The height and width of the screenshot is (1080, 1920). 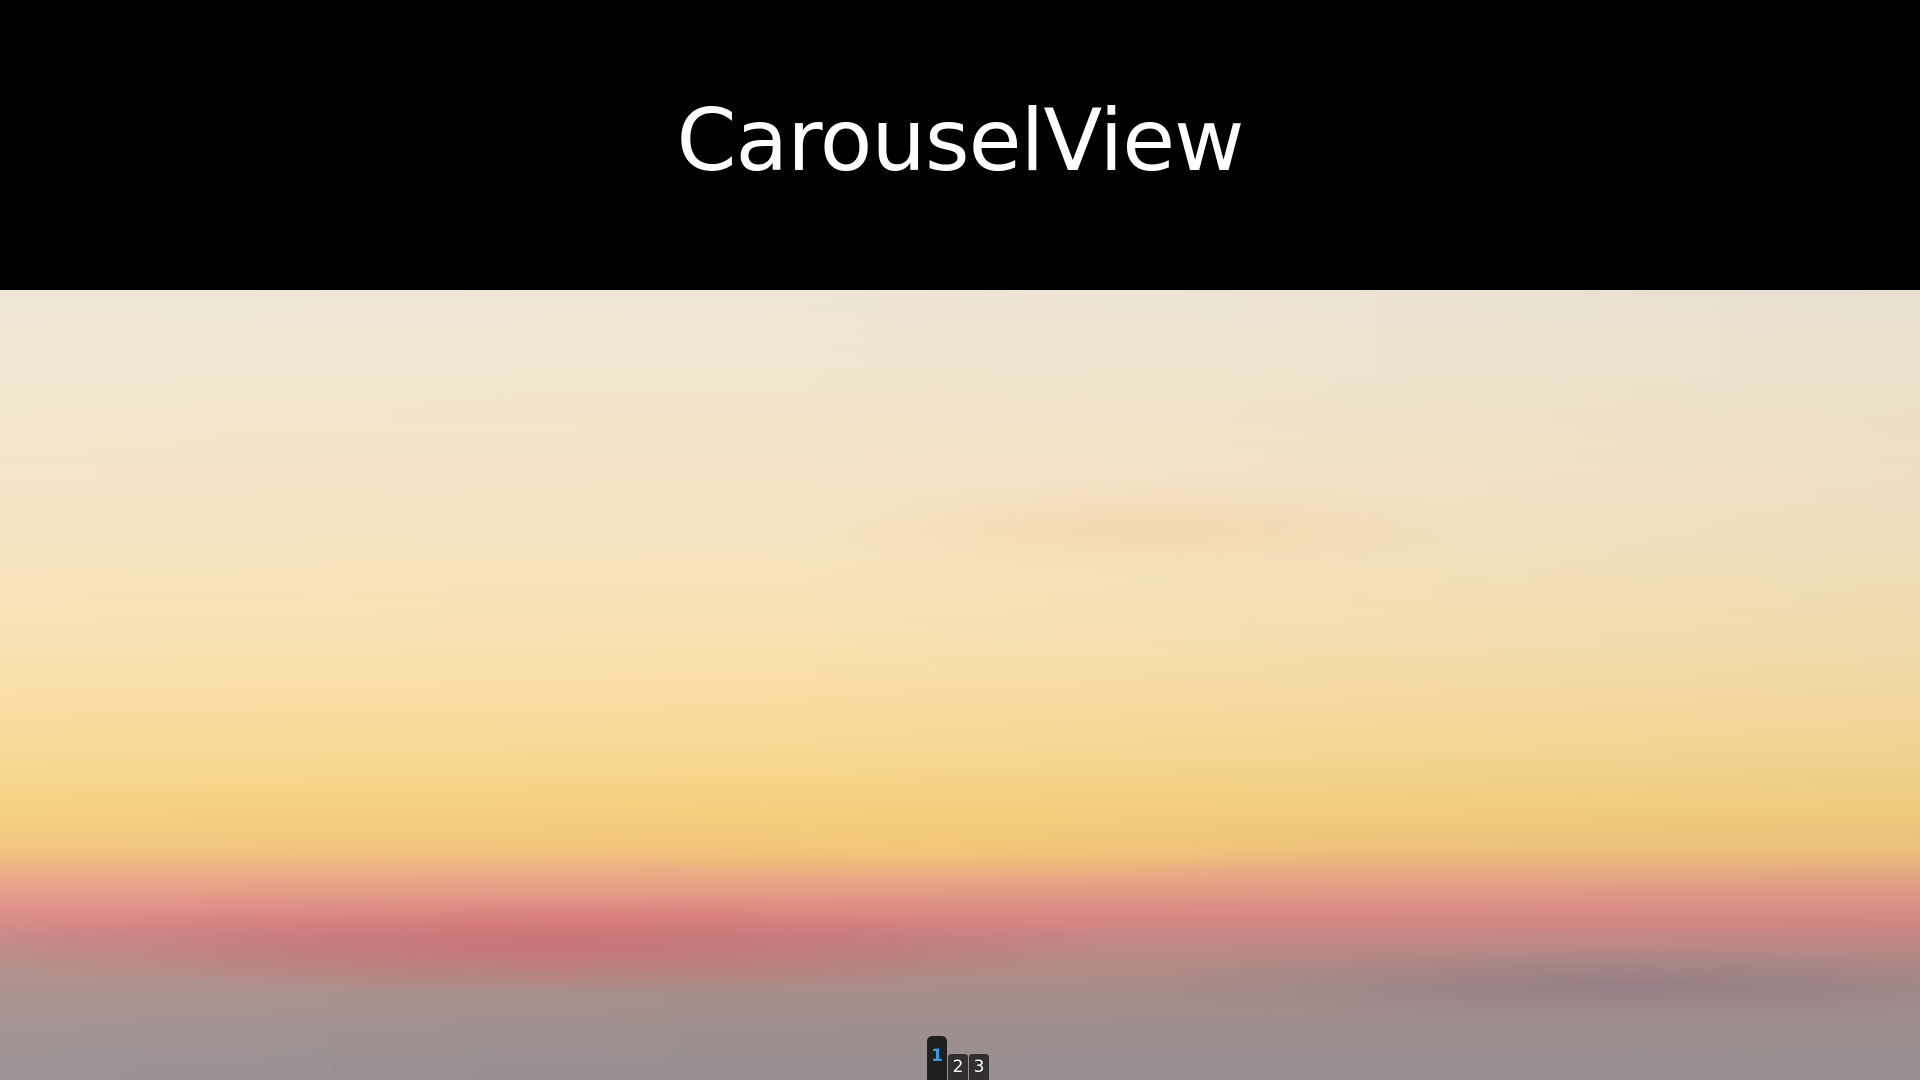 What do you see at coordinates (979, 1067) in the screenshot?
I see `page-indicator-3: 3` at bounding box center [979, 1067].